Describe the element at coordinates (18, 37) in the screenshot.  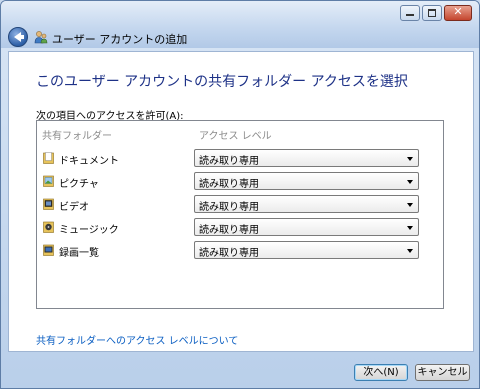
I see `back-button` at that location.